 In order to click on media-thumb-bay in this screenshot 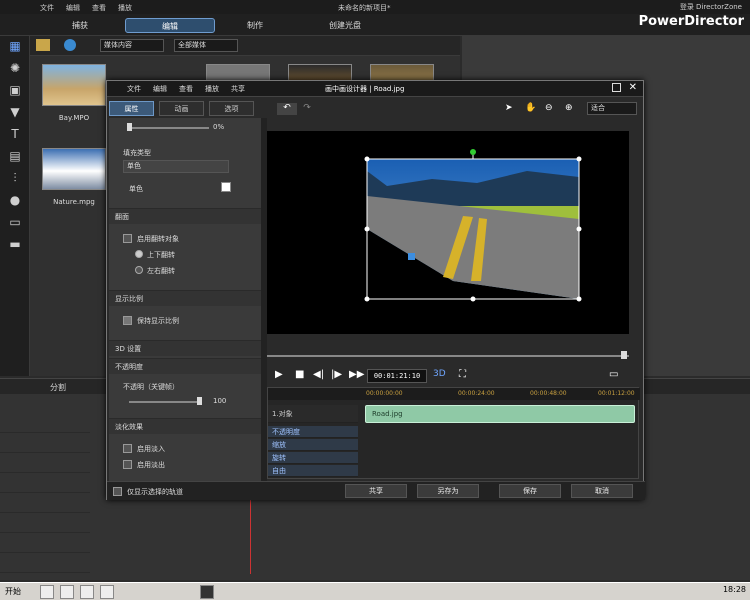, I will do `click(74, 85)`.